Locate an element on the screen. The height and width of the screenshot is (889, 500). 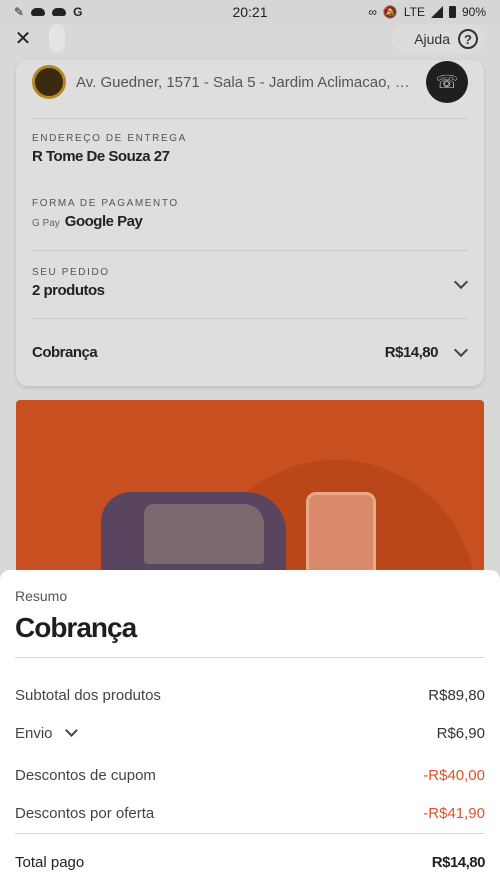
charge-label: Cobrança is located at coordinates (65, 352).